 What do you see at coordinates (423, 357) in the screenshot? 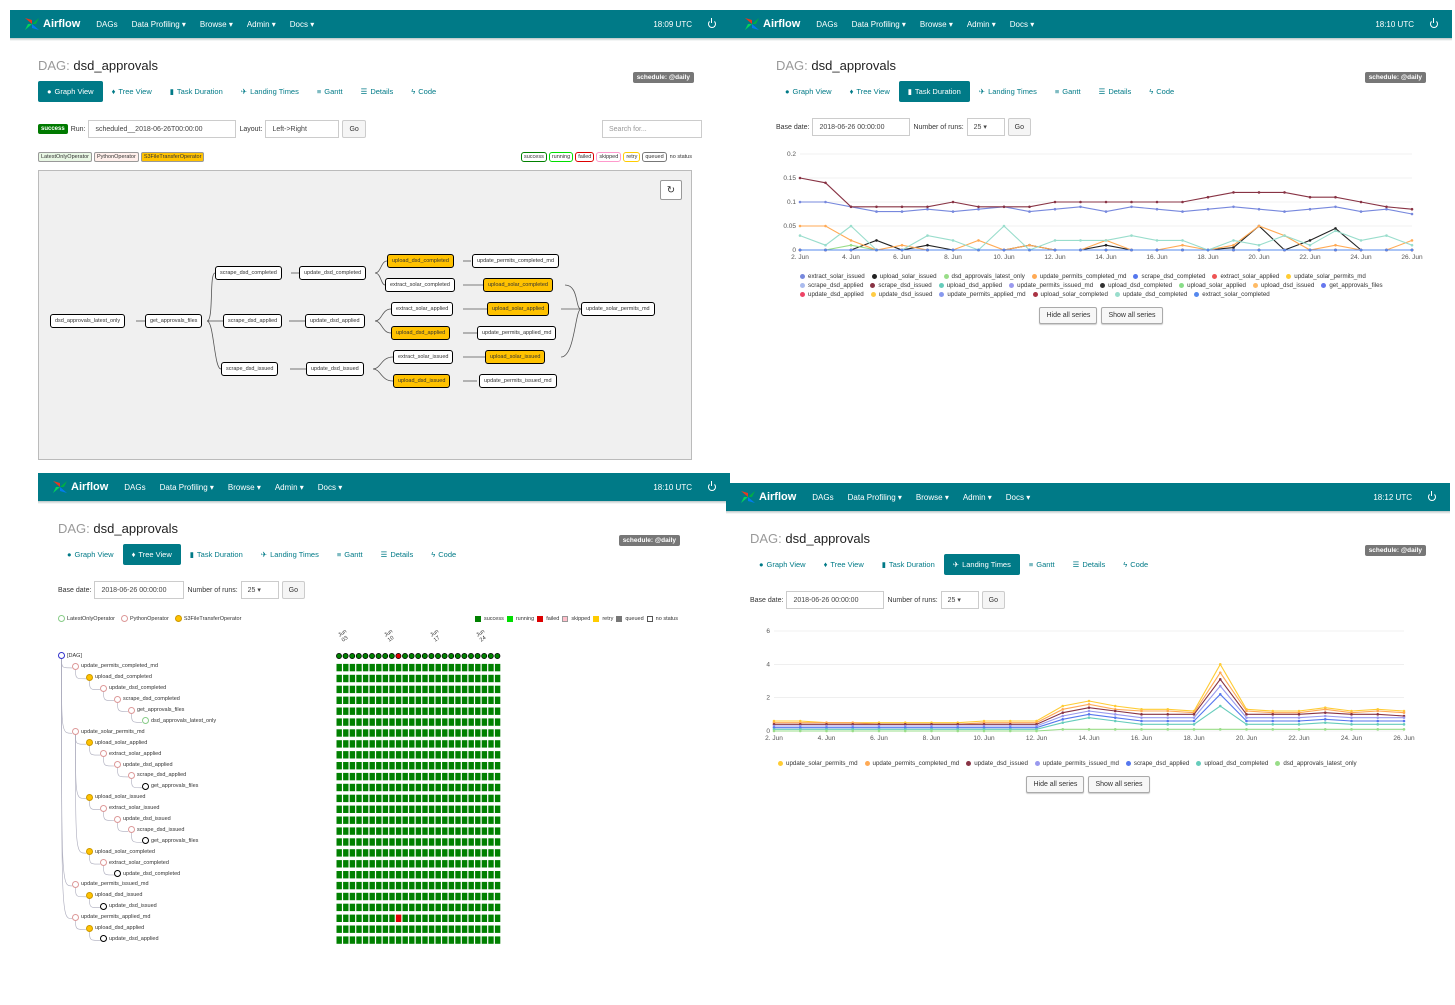
I see `node-extract-solar-issued: extract_solar_issued` at bounding box center [423, 357].